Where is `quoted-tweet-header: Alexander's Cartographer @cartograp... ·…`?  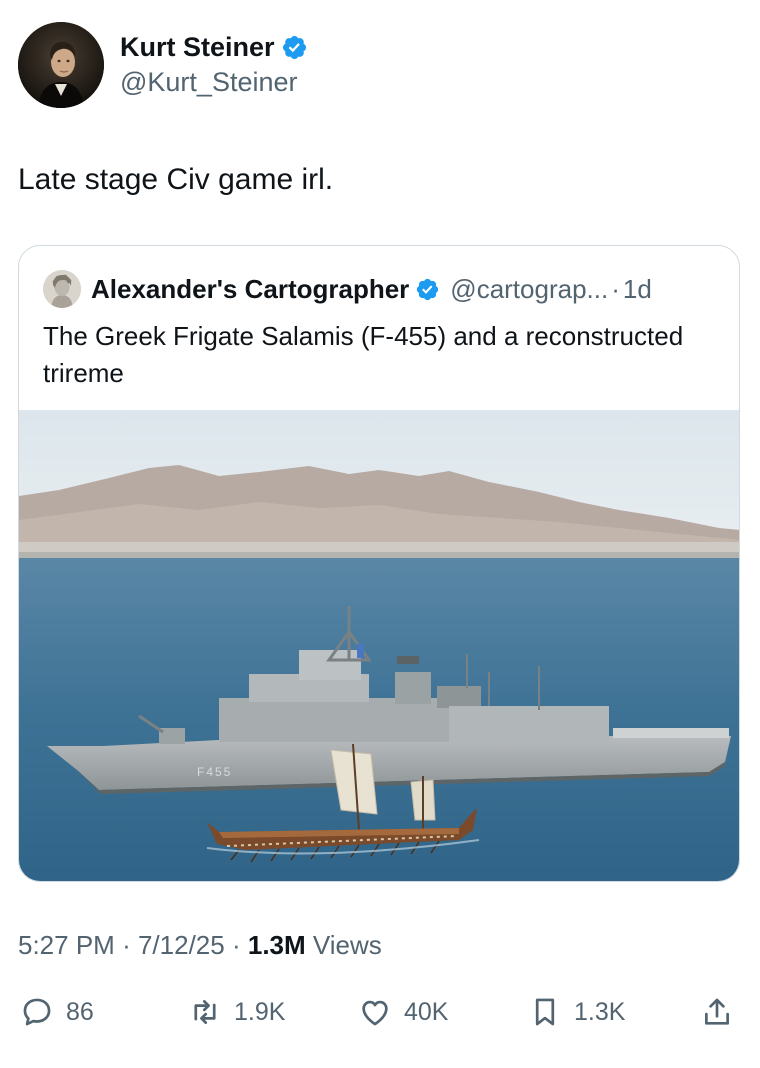
quoted-tweet-header: Alexander's Cartographer @cartograp... ·… is located at coordinates (347, 289).